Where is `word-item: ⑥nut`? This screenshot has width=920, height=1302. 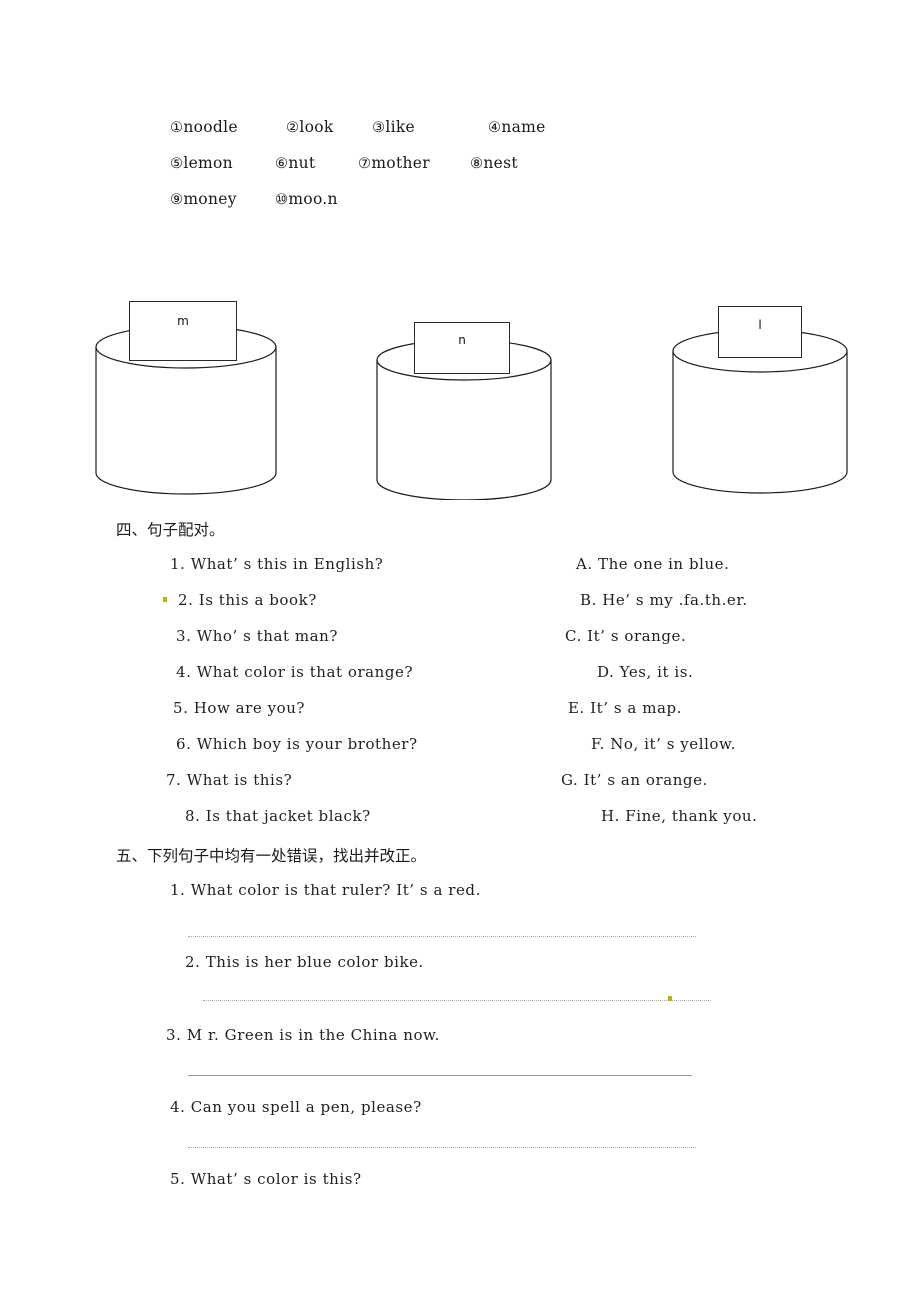 word-item: ⑥nut is located at coordinates (295, 163).